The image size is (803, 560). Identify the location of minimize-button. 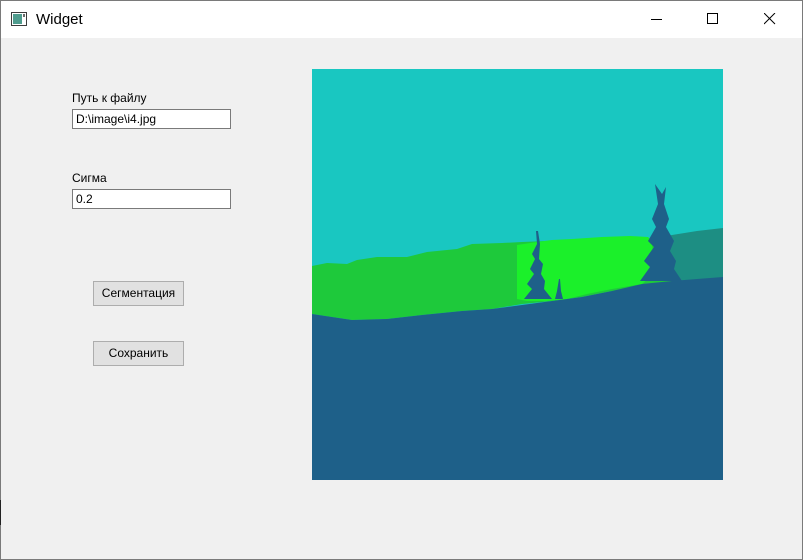
(657, 19).